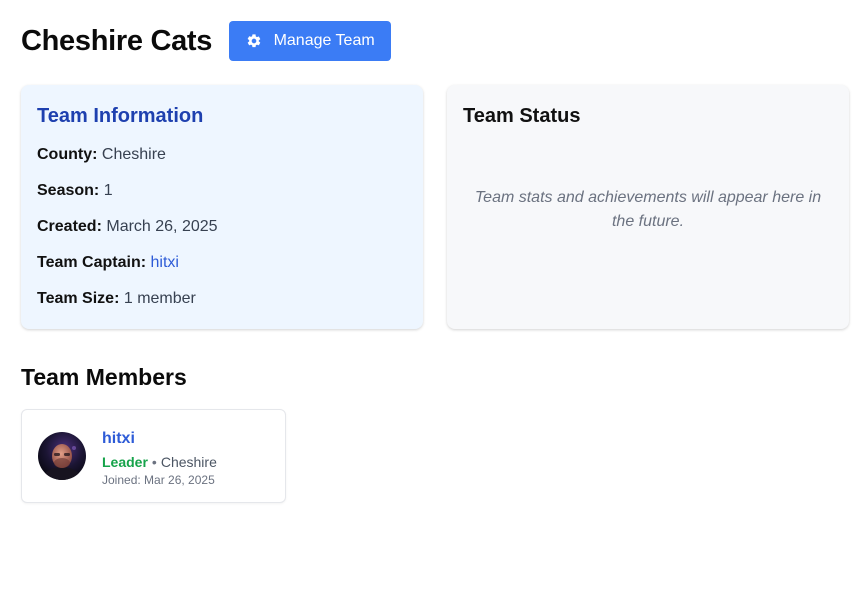 The image size is (868, 589). Describe the element at coordinates (125, 462) in the screenshot. I see `member-role: Leader` at that location.